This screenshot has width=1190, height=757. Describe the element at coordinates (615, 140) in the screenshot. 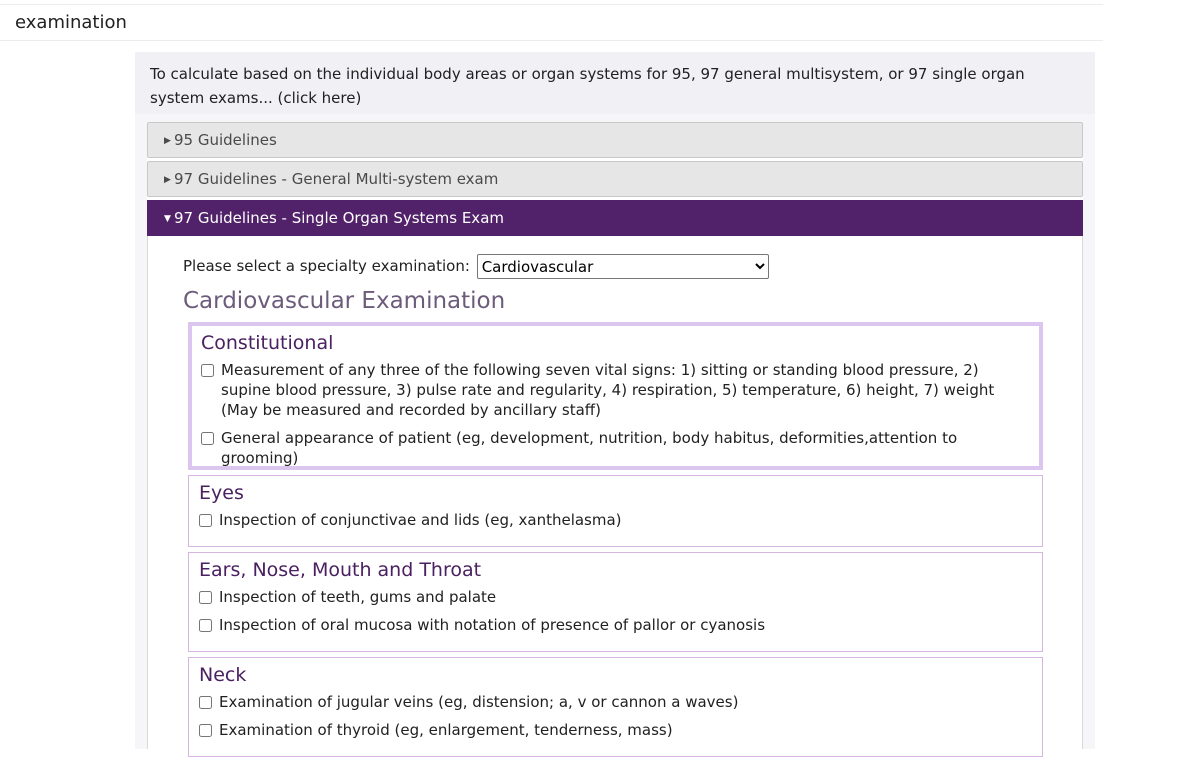

I see `accordion-95-guidelines: ▶ 95 Guidelines` at that location.